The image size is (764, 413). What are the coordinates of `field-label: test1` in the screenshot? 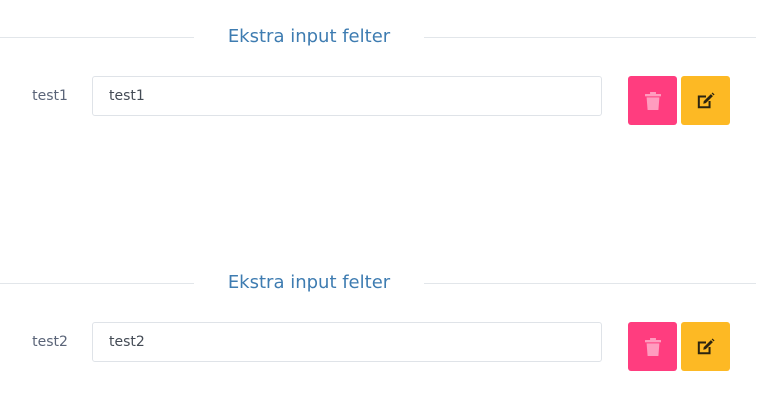 It's located at (50, 96).